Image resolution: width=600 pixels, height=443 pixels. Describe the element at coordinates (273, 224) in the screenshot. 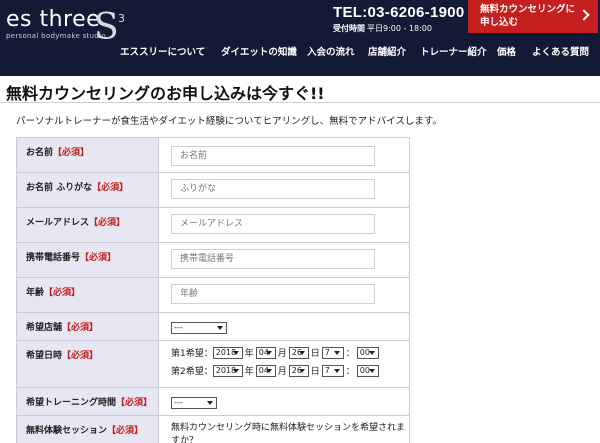

I see `email-input` at that location.